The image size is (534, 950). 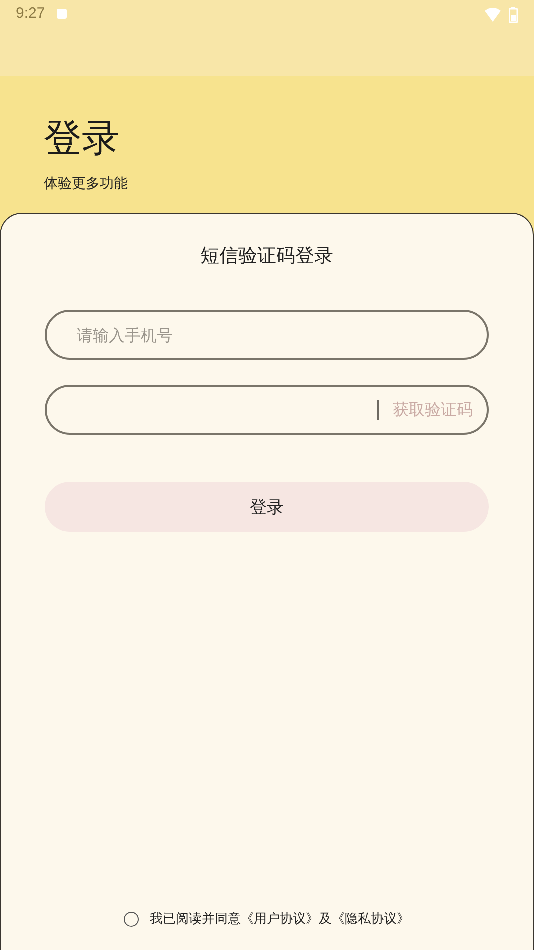 I want to click on agreement-text: 我已阅读并同意《用户协议》及《隐私协议》, so click(x=280, y=919).